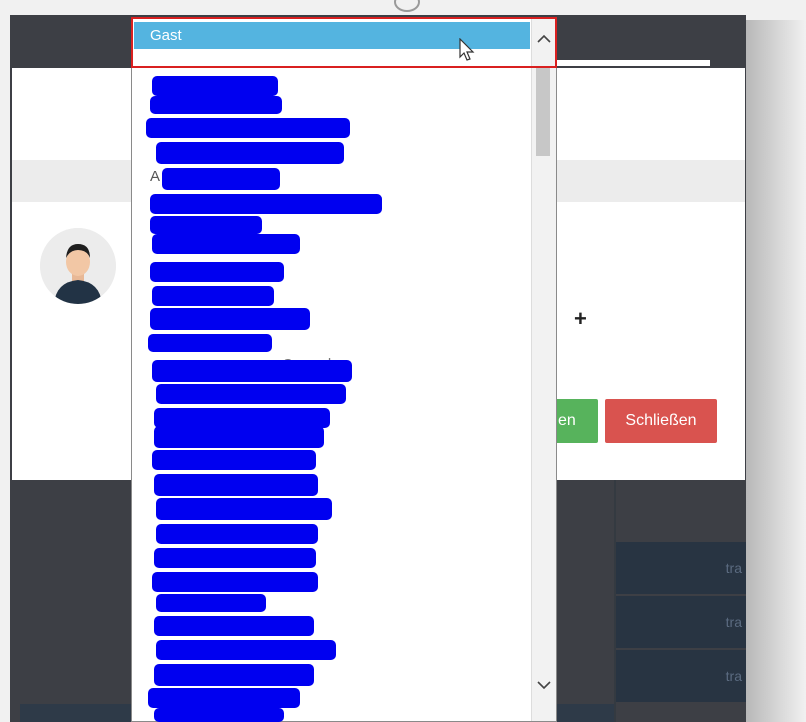  What do you see at coordinates (543, 369) in the screenshot?
I see `dropdown-scrollbar` at bounding box center [543, 369].